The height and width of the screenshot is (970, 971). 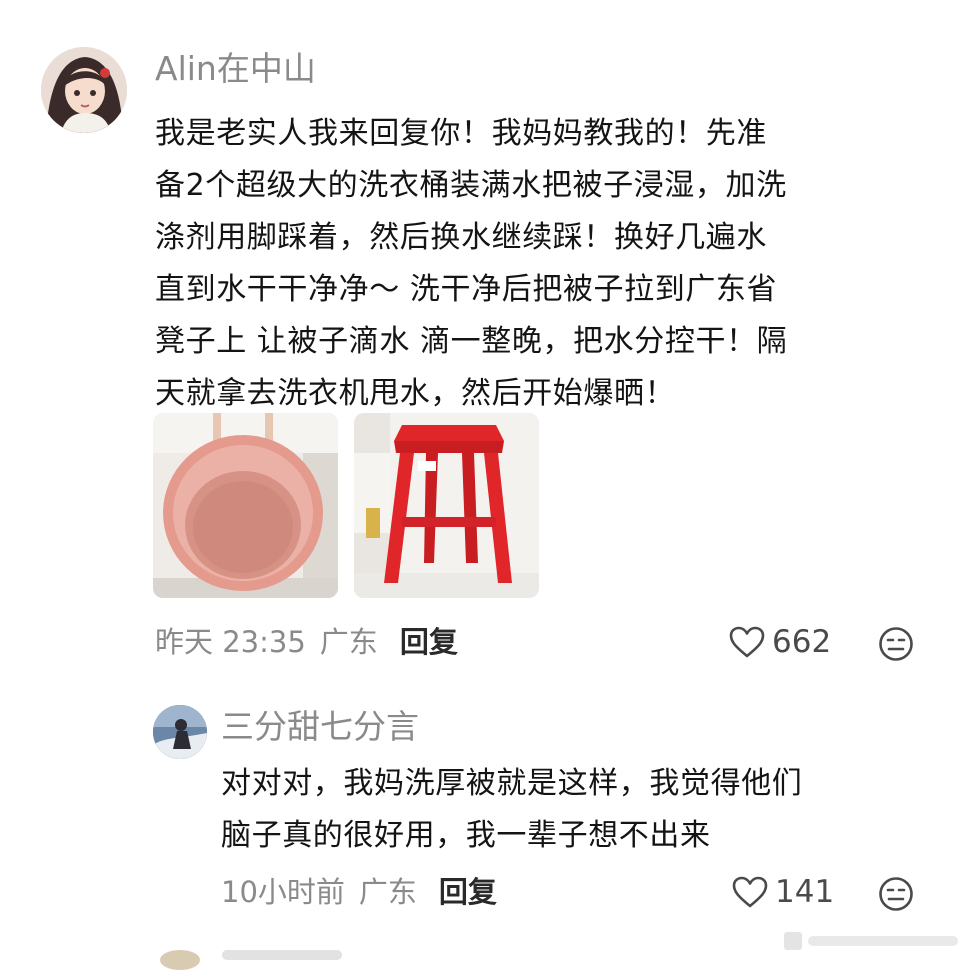 What do you see at coordinates (872, 941) in the screenshot?
I see `watermark-logo` at bounding box center [872, 941].